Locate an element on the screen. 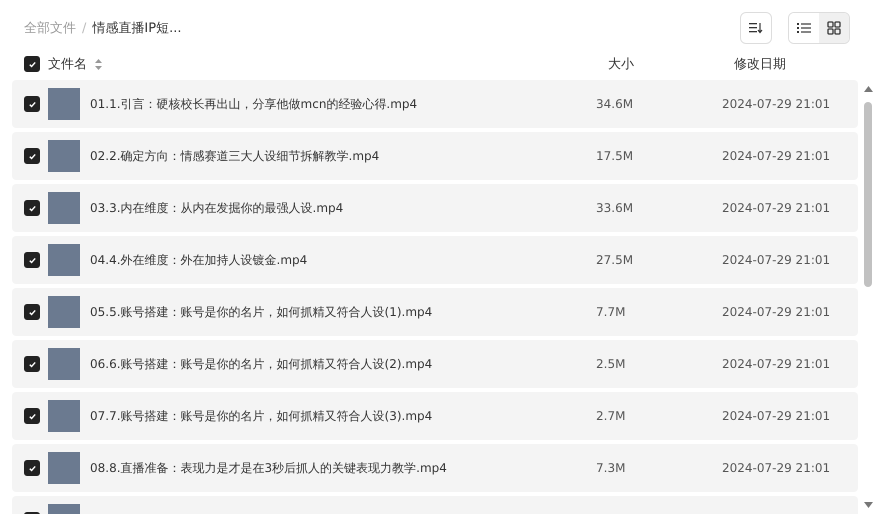  file-name: 04.4.外在维度：外在加持人设镀金.mp4 is located at coordinates (199, 260).